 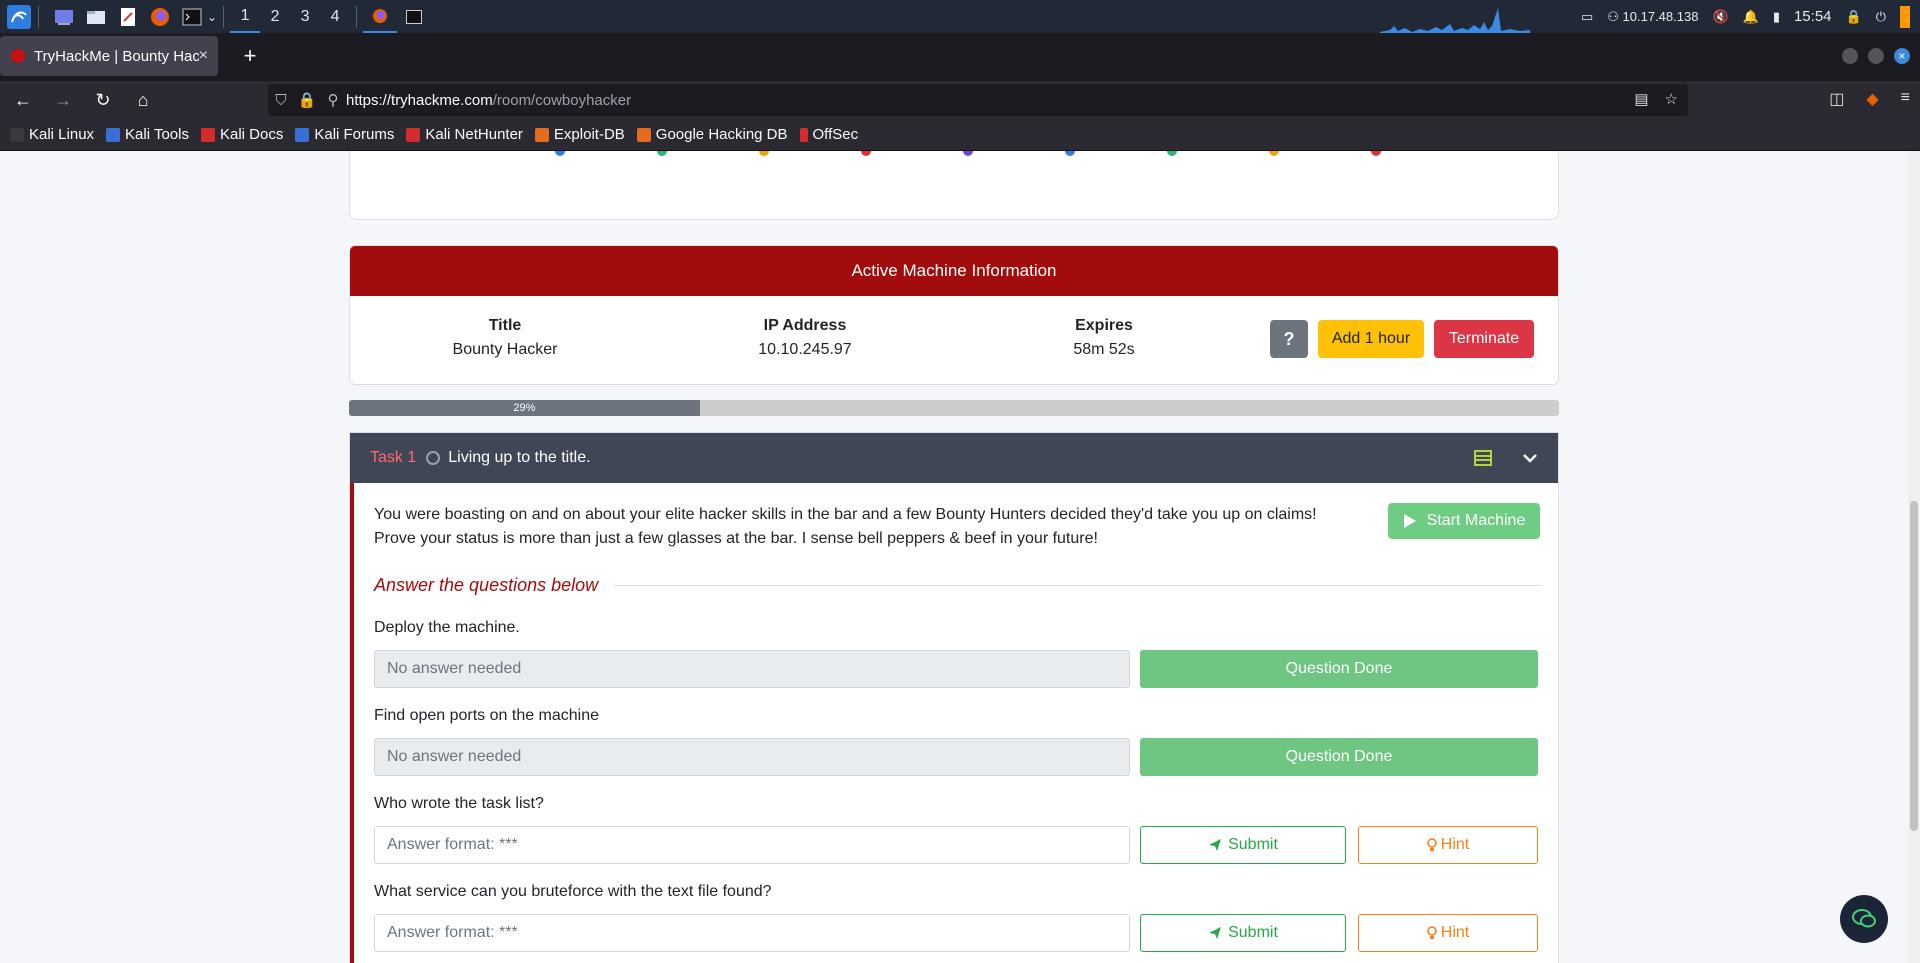 I want to click on chevron-down-icon, so click(x=1530, y=458).